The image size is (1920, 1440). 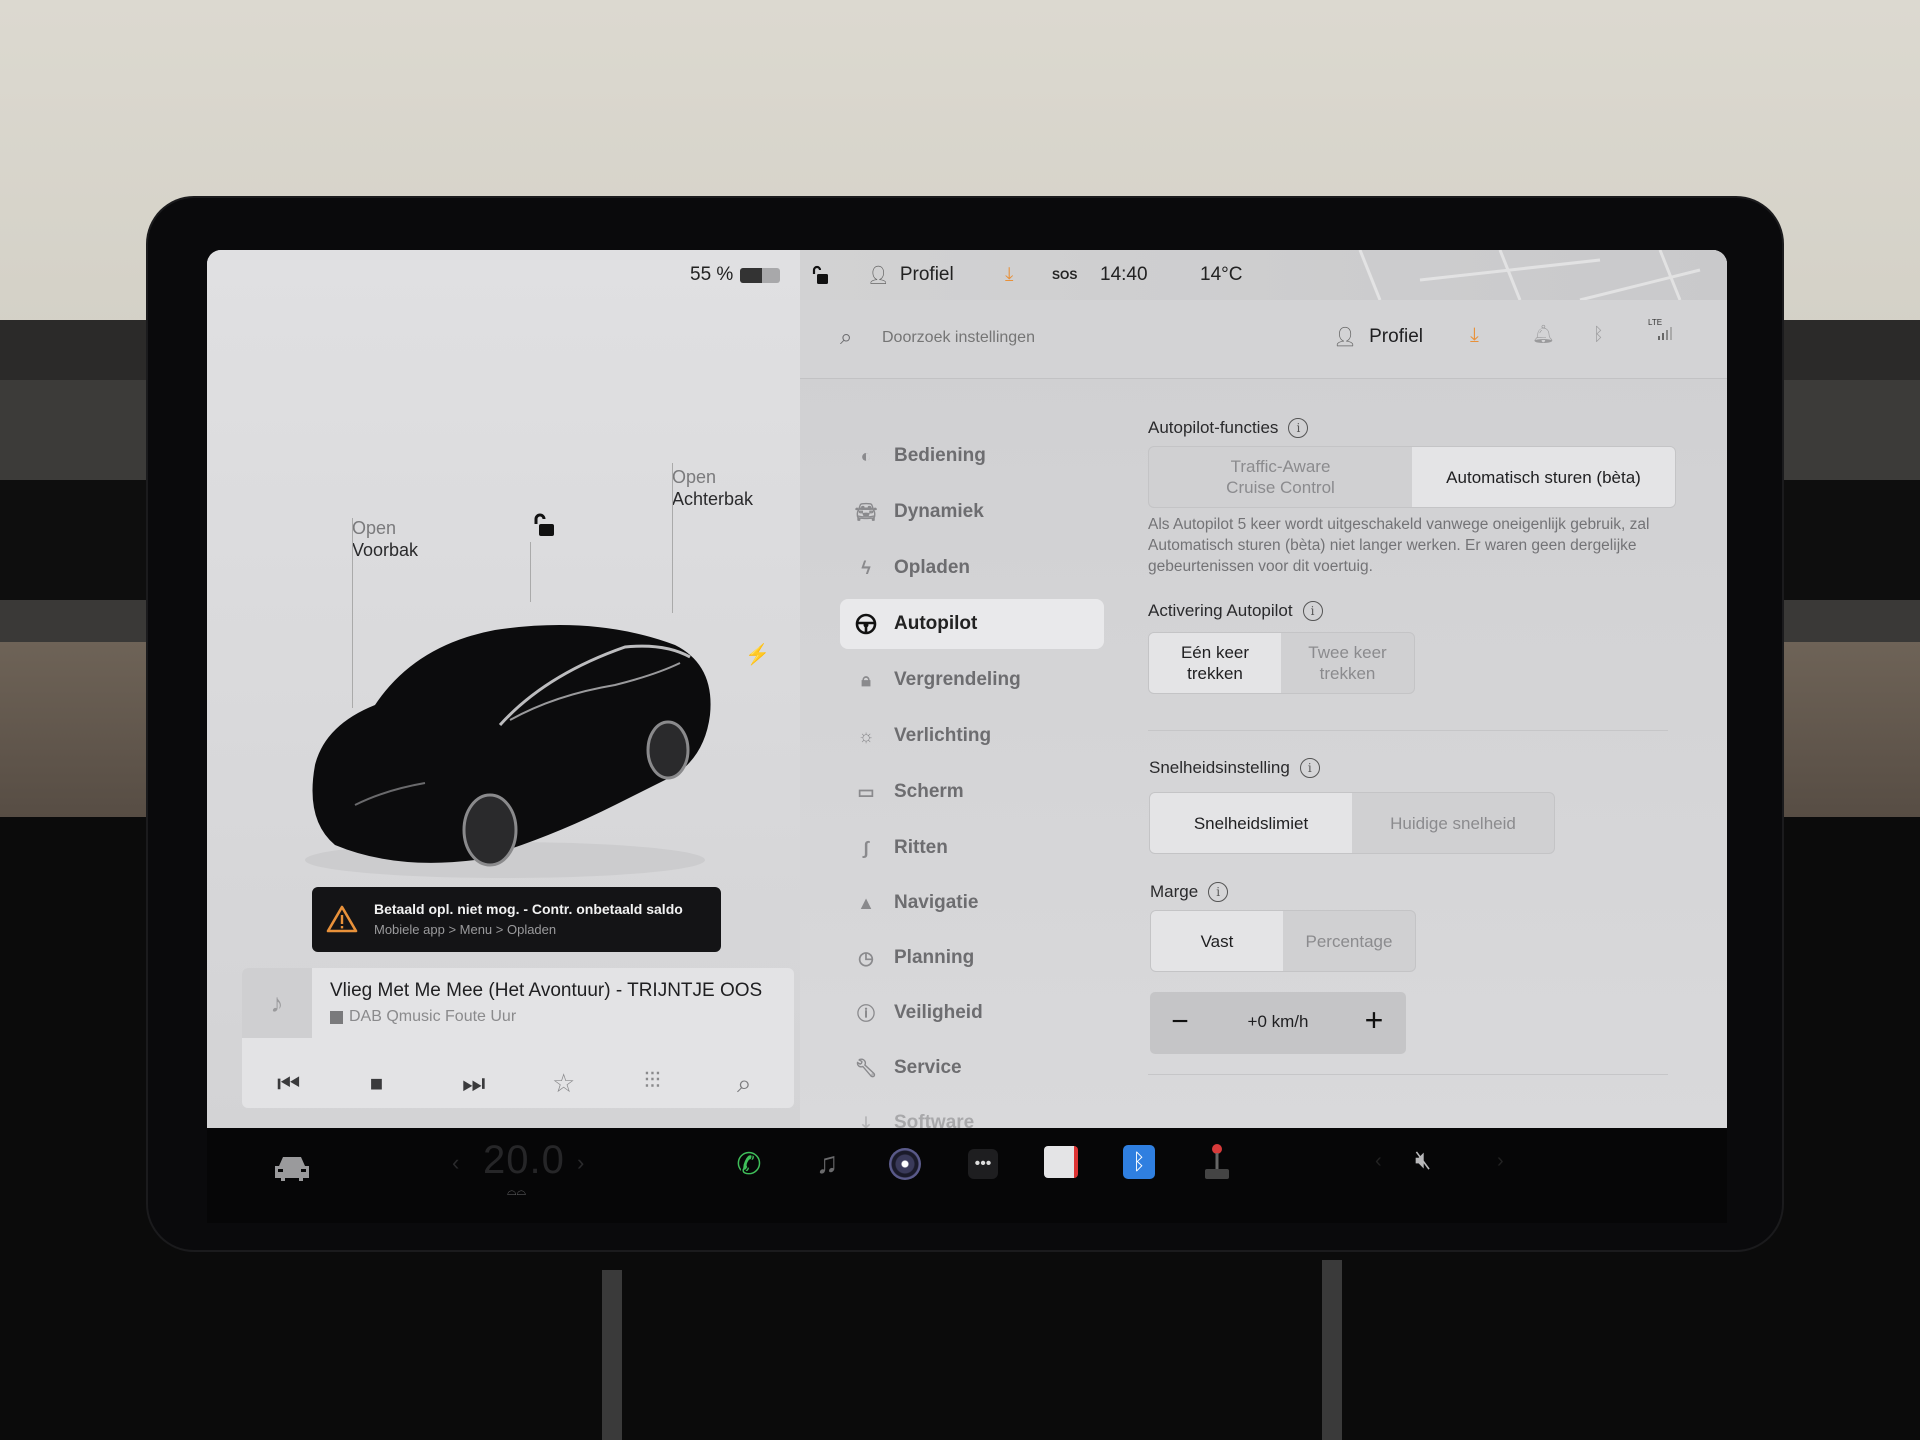 What do you see at coordinates (1423, 1160) in the screenshot?
I see `volume-muted-icon: 🔇︎` at bounding box center [1423, 1160].